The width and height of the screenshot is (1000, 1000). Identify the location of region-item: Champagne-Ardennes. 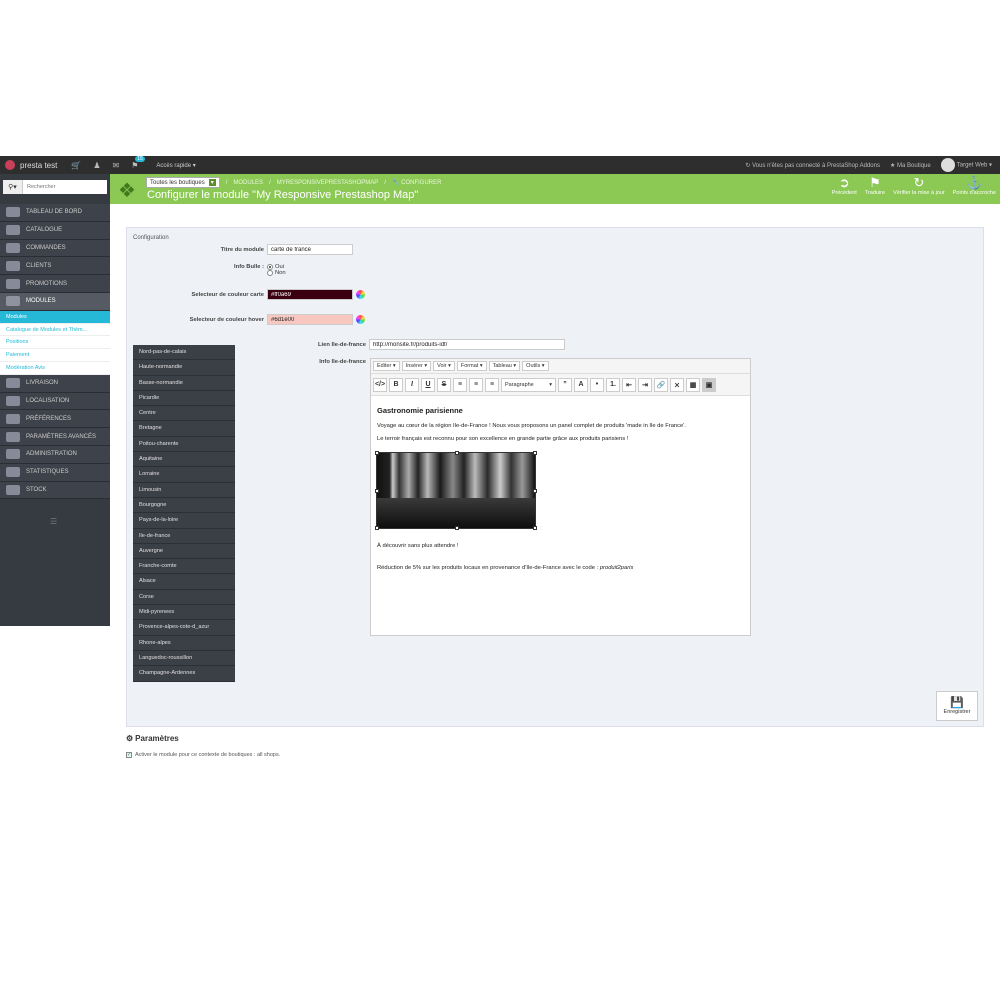
(184, 674).